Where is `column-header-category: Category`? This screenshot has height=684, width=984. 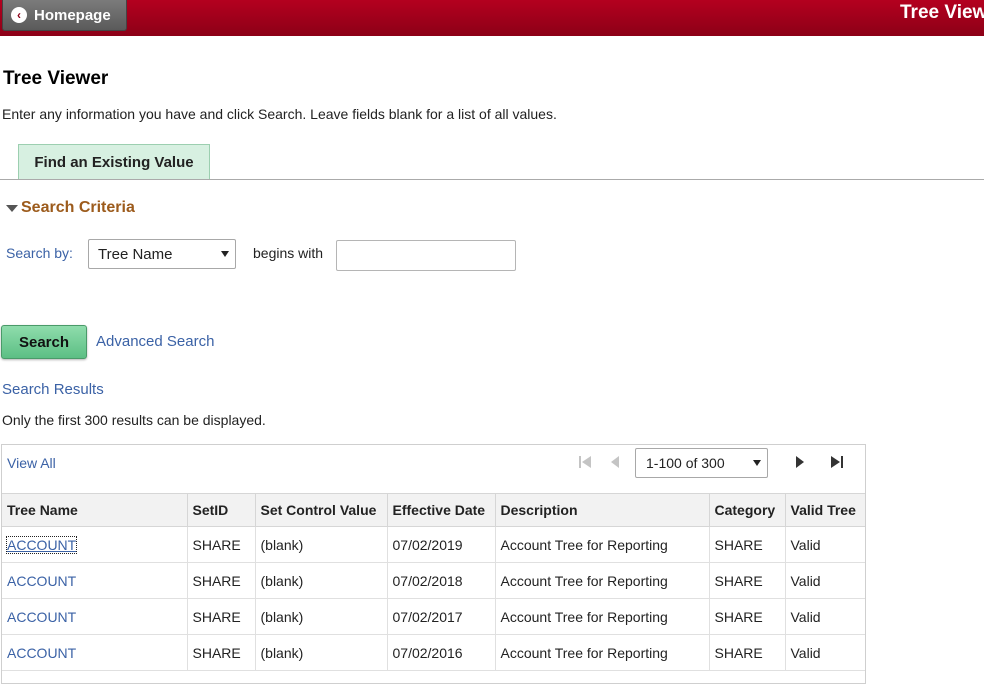 column-header-category: Category is located at coordinates (747, 510).